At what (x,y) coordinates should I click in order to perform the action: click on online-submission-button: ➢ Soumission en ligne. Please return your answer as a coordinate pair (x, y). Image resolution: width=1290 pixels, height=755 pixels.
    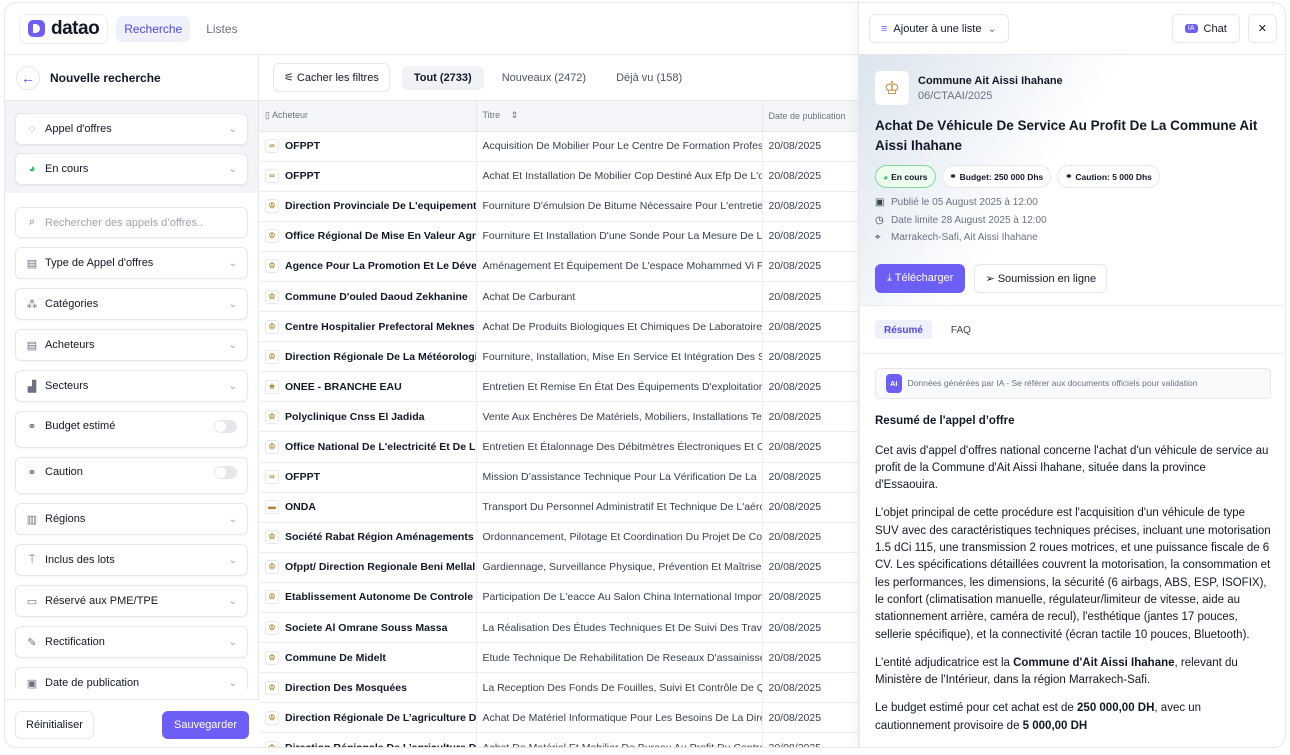
    Looking at the image, I should click on (1041, 278).